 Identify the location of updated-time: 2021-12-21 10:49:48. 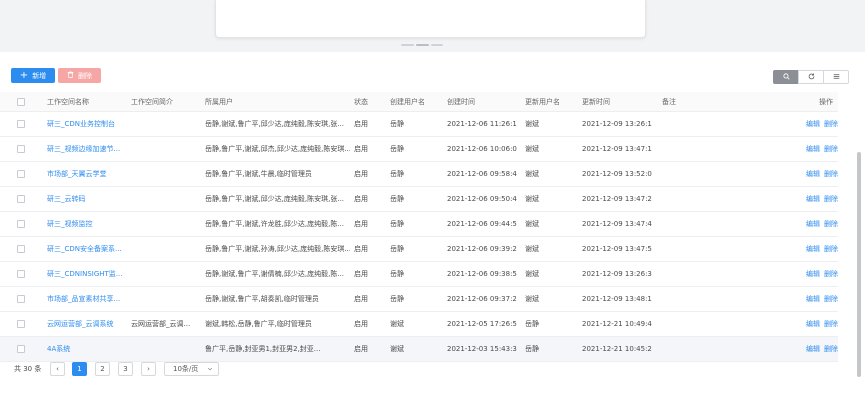
(617, 324).